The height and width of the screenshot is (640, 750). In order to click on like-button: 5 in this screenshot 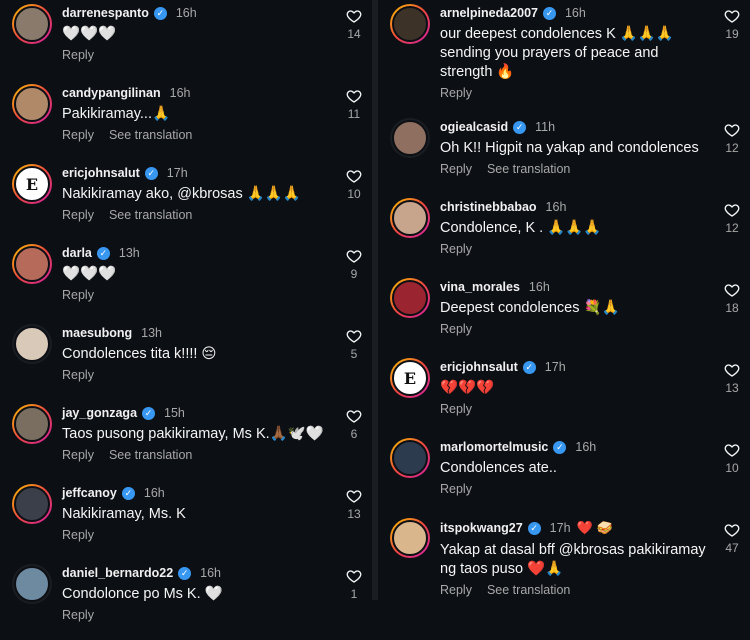, I will do `click(354, 344)`.